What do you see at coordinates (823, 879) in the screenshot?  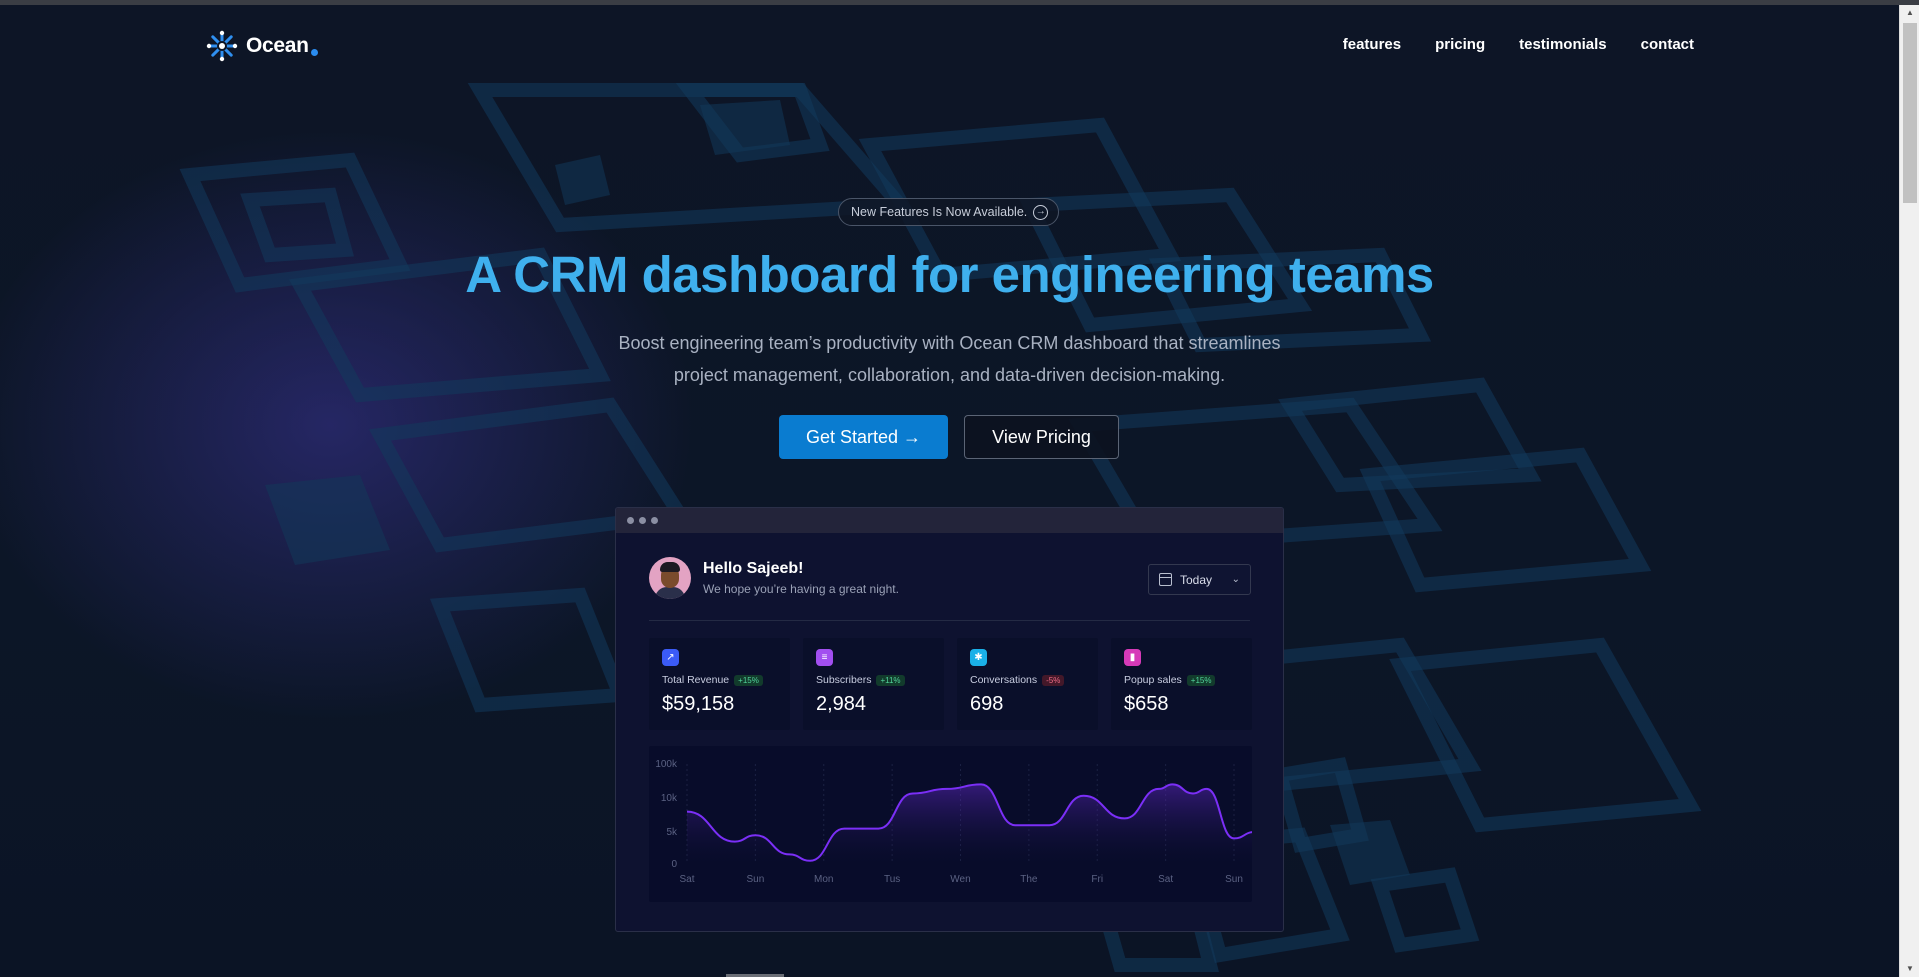 I see `x-tick-label: Mon` at bounding box center [823, 879].